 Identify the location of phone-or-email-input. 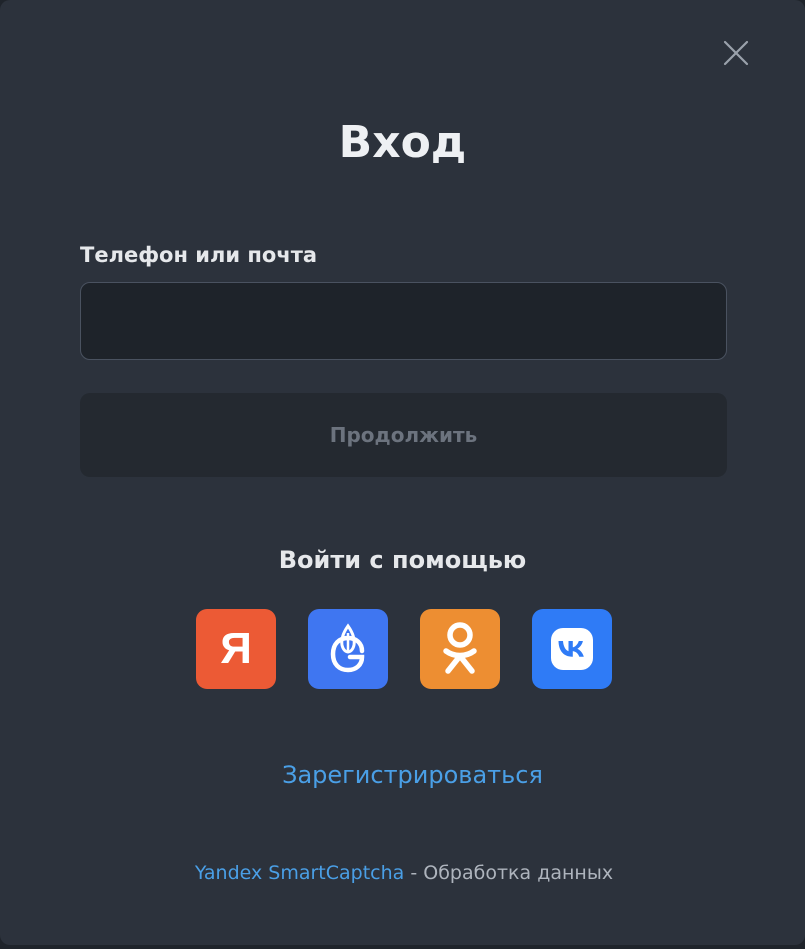
(403, 321).